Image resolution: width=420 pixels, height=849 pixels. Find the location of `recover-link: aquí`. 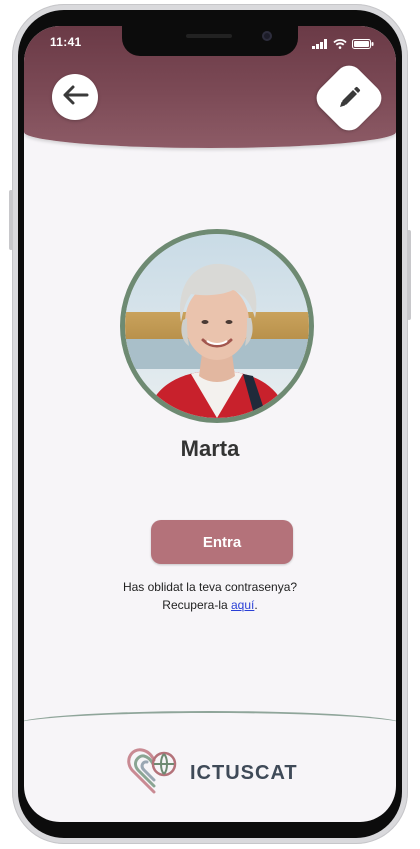

recover-link: aquí is located at coordinates (242, 605).